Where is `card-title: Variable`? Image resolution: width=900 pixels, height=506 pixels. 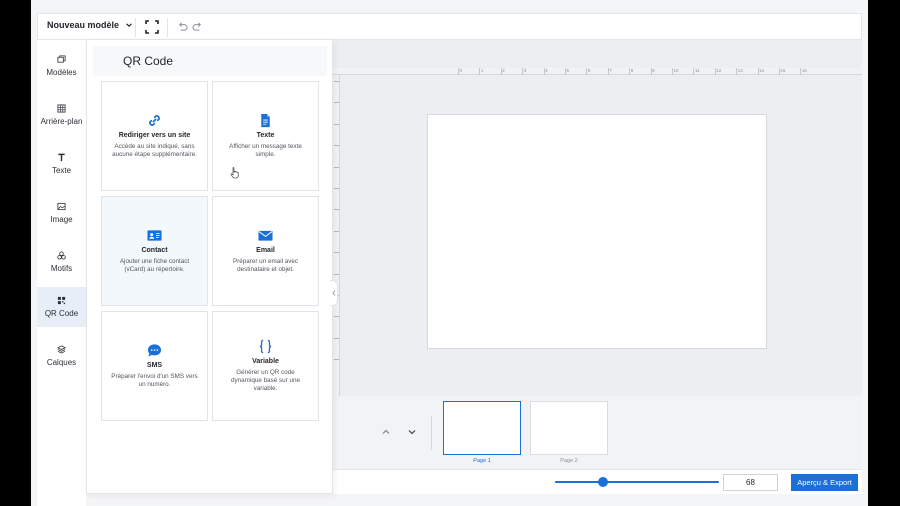
card-title: Variable is located at coordinates (265, 361).